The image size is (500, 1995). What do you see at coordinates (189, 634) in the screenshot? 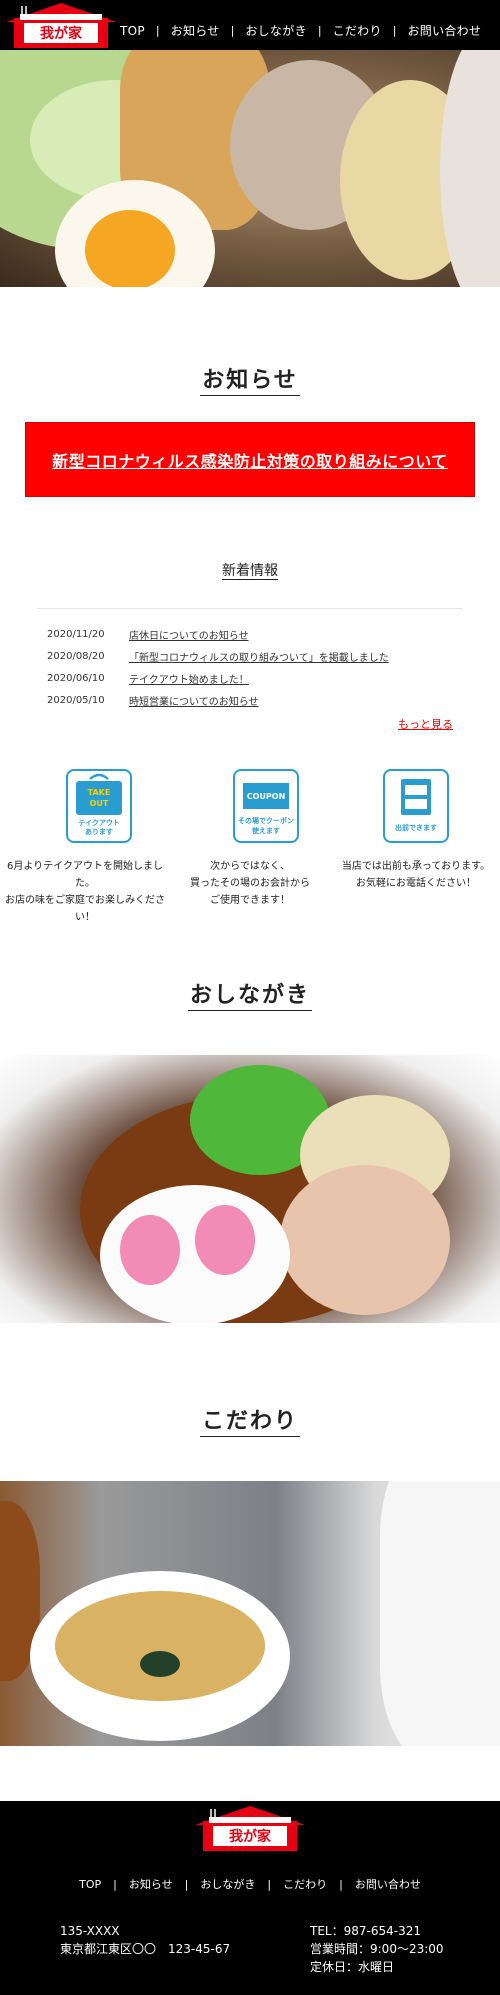
I see `news-link: 店休日についてのお知らせ` at bounding box center [189, 634].